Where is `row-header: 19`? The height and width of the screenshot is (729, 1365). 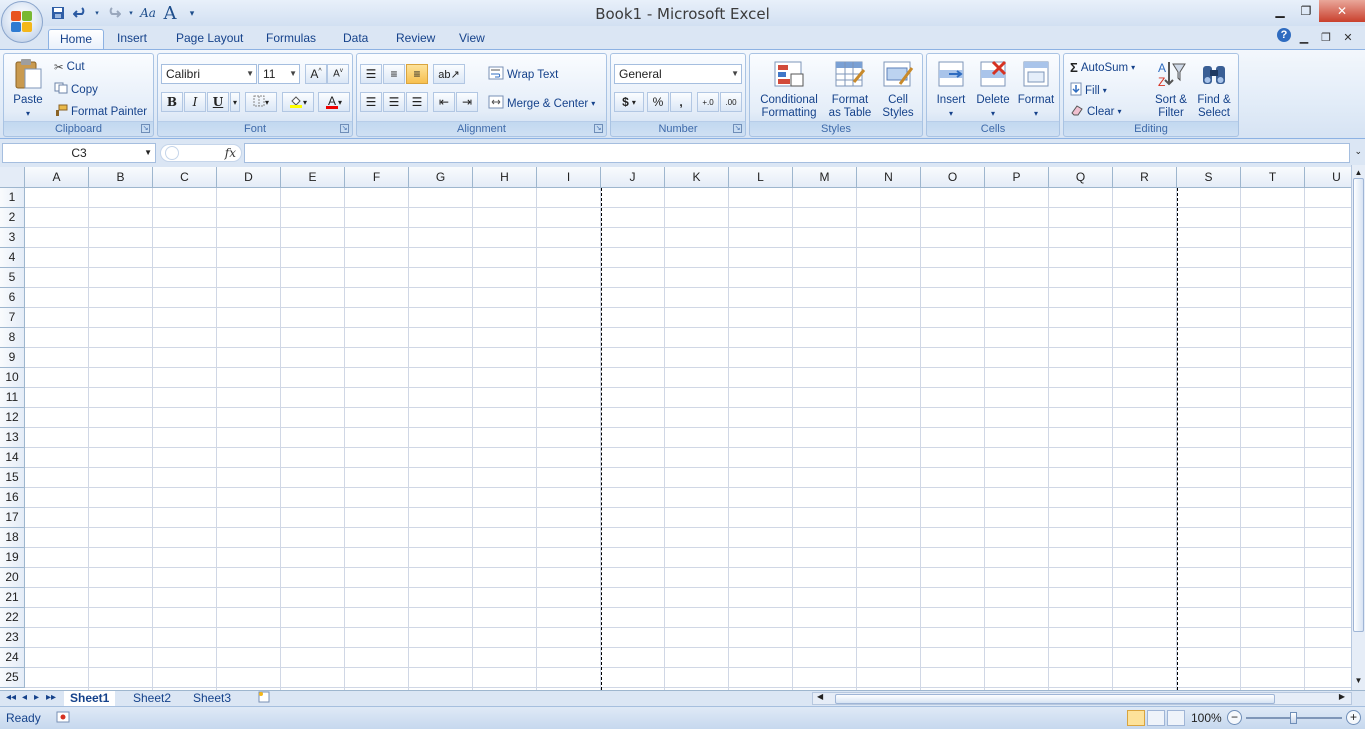 row-header: 19 is located at coordinates (12, 558).